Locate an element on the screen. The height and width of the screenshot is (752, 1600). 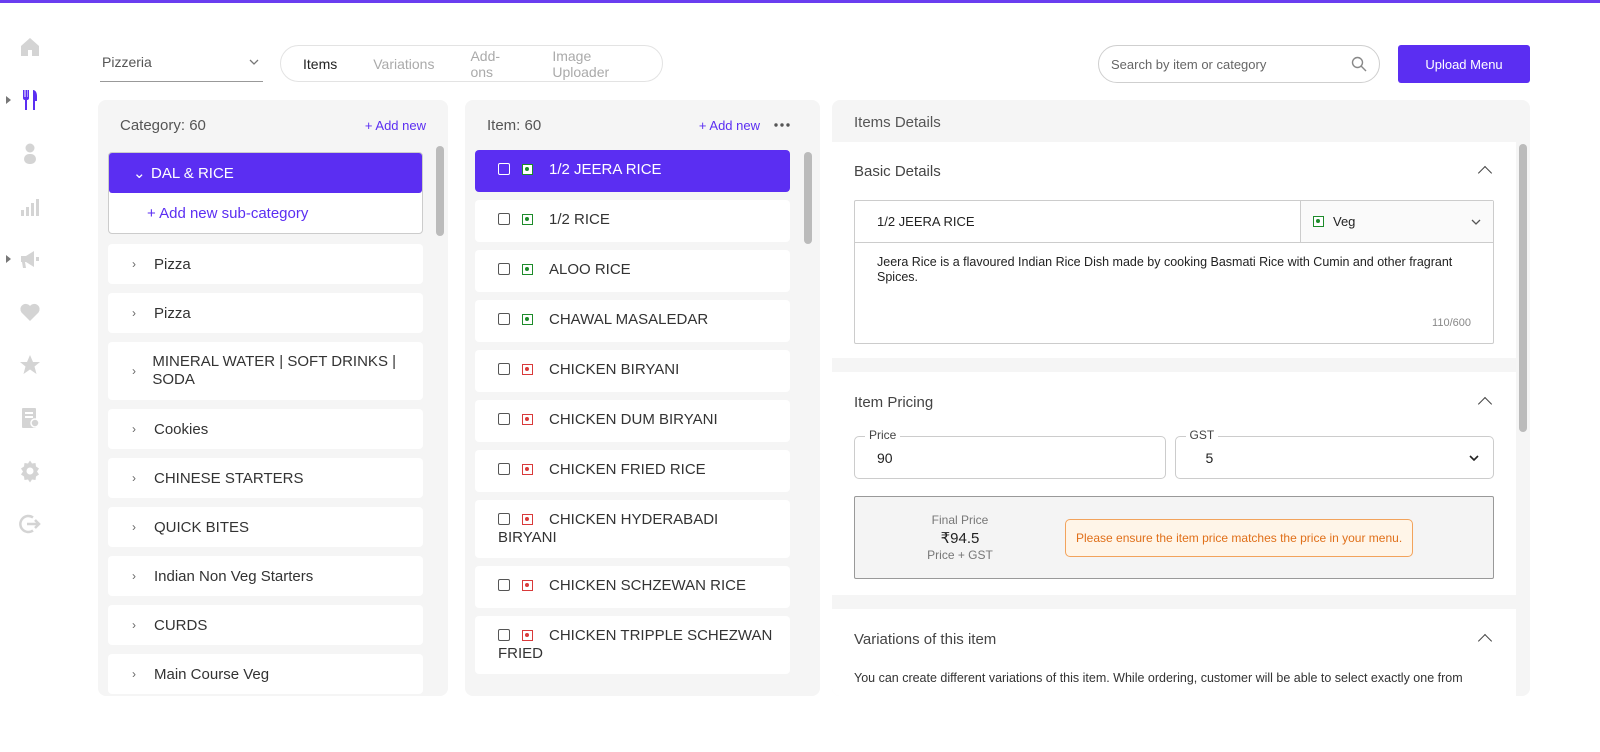
analytics-icon is located at coordinates (30, 207).